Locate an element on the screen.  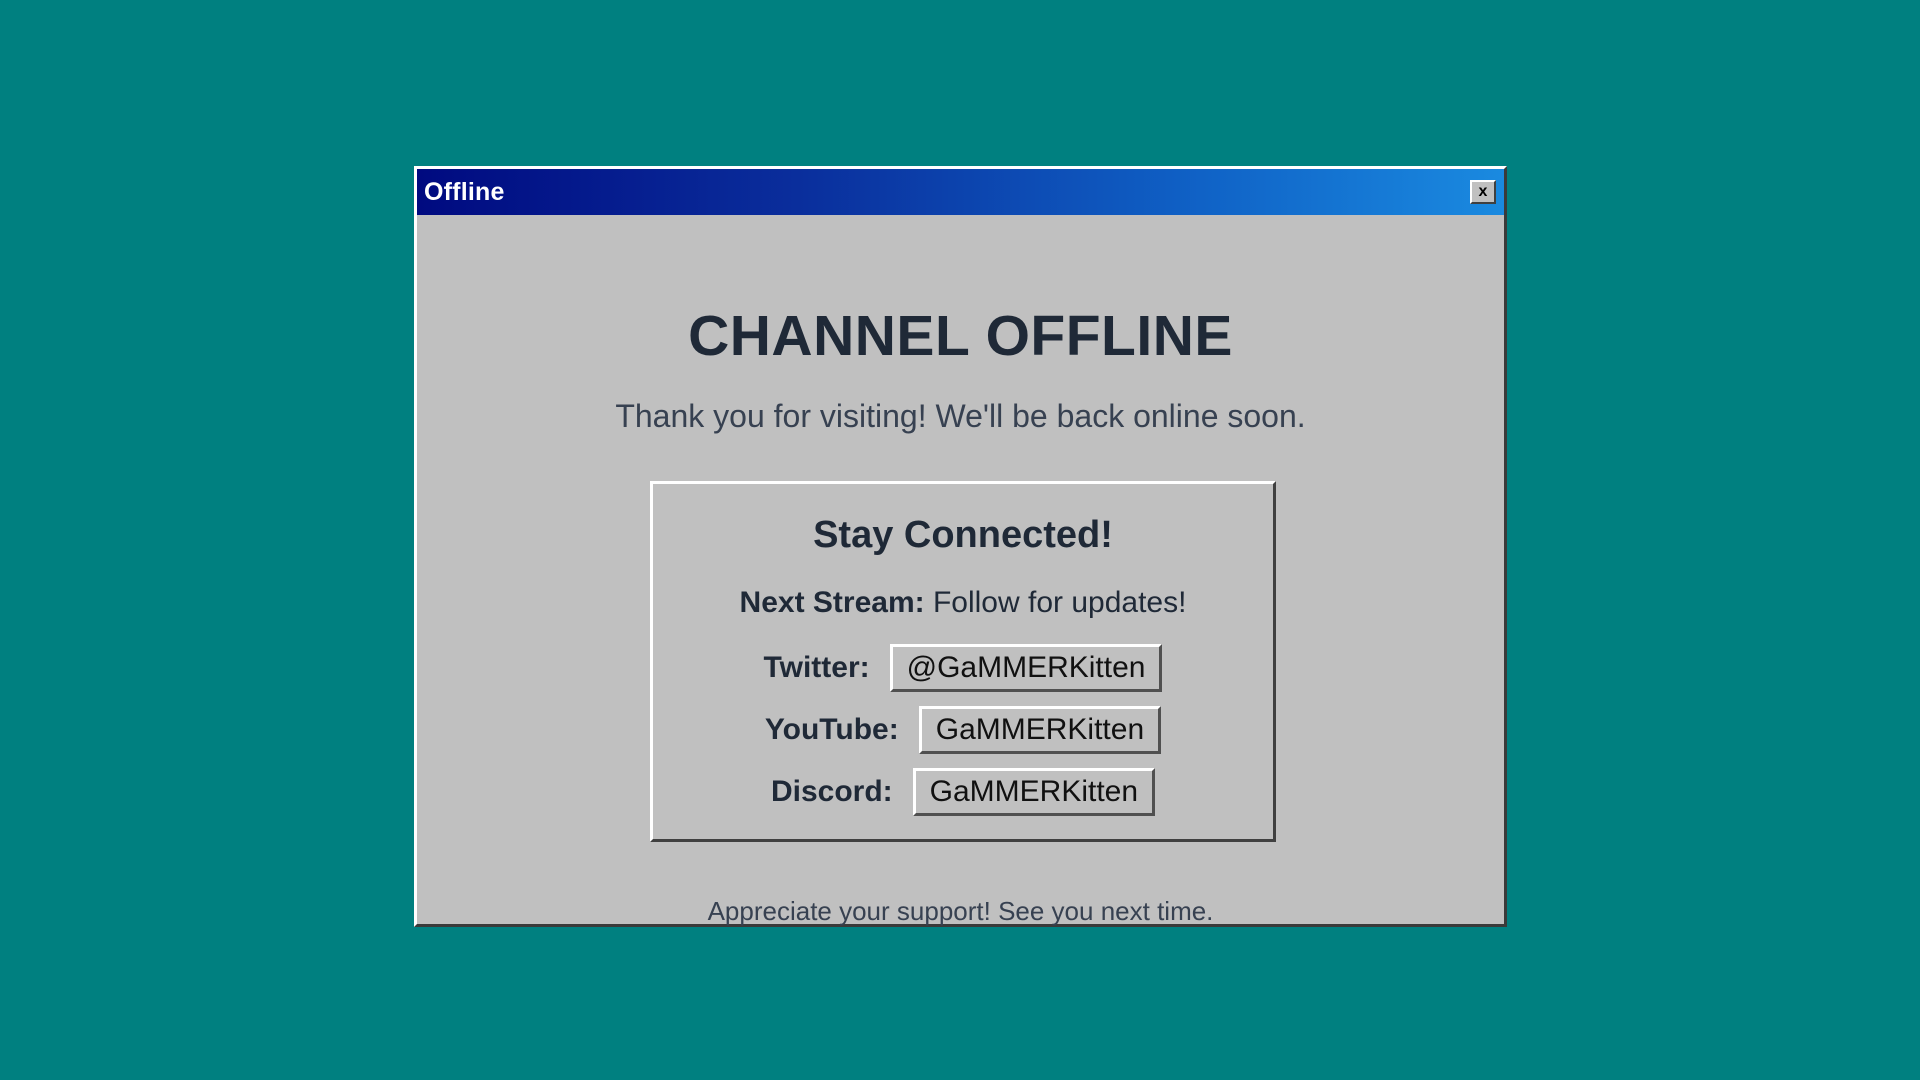
youtube-row: YouTube: GaMMERKitten is located at coordinates (963, 730).